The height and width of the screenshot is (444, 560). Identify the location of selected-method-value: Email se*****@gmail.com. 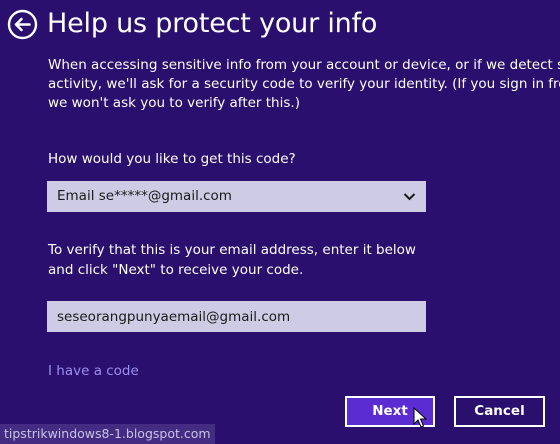
(144, 196).